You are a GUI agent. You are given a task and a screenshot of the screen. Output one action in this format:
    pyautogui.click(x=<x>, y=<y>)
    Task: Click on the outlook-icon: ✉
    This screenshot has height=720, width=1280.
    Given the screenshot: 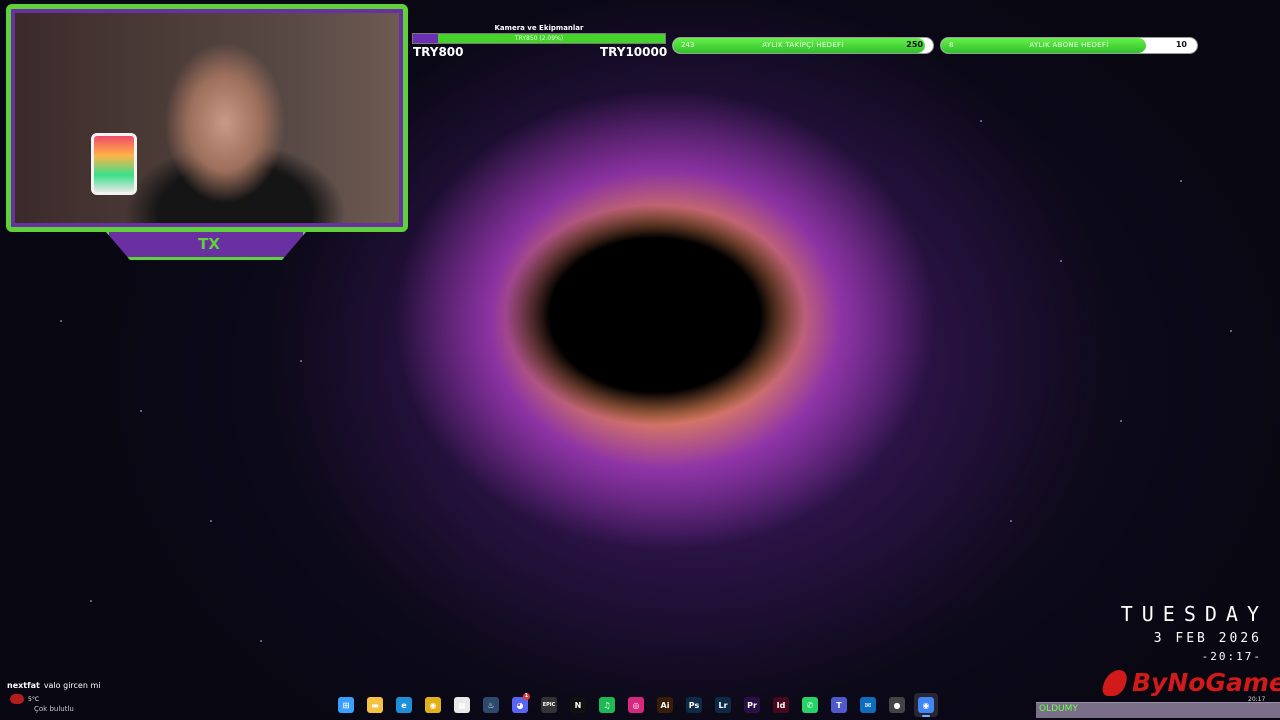 What is the action you would take?
    pyautogui.click(x=868, y=705)
    